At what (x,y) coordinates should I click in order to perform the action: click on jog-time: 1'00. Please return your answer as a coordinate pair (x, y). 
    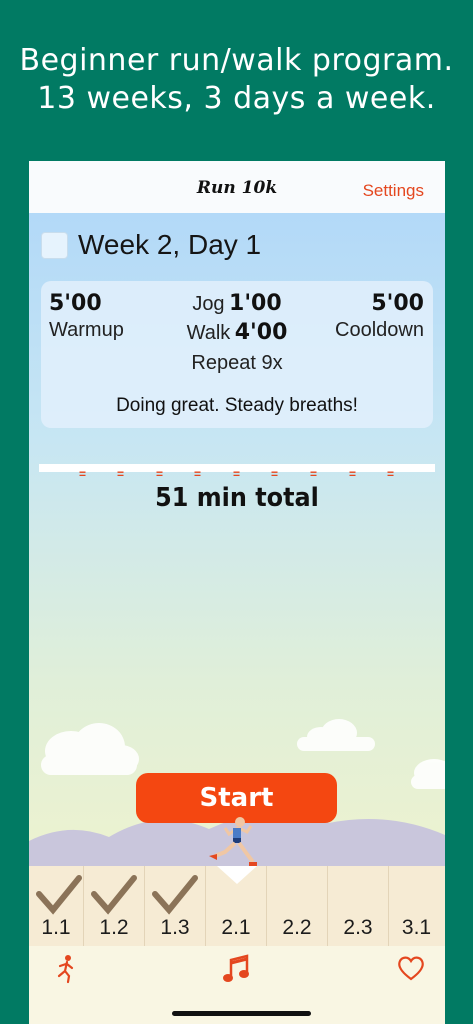
    Looking at the image, I should click on (255, 303).